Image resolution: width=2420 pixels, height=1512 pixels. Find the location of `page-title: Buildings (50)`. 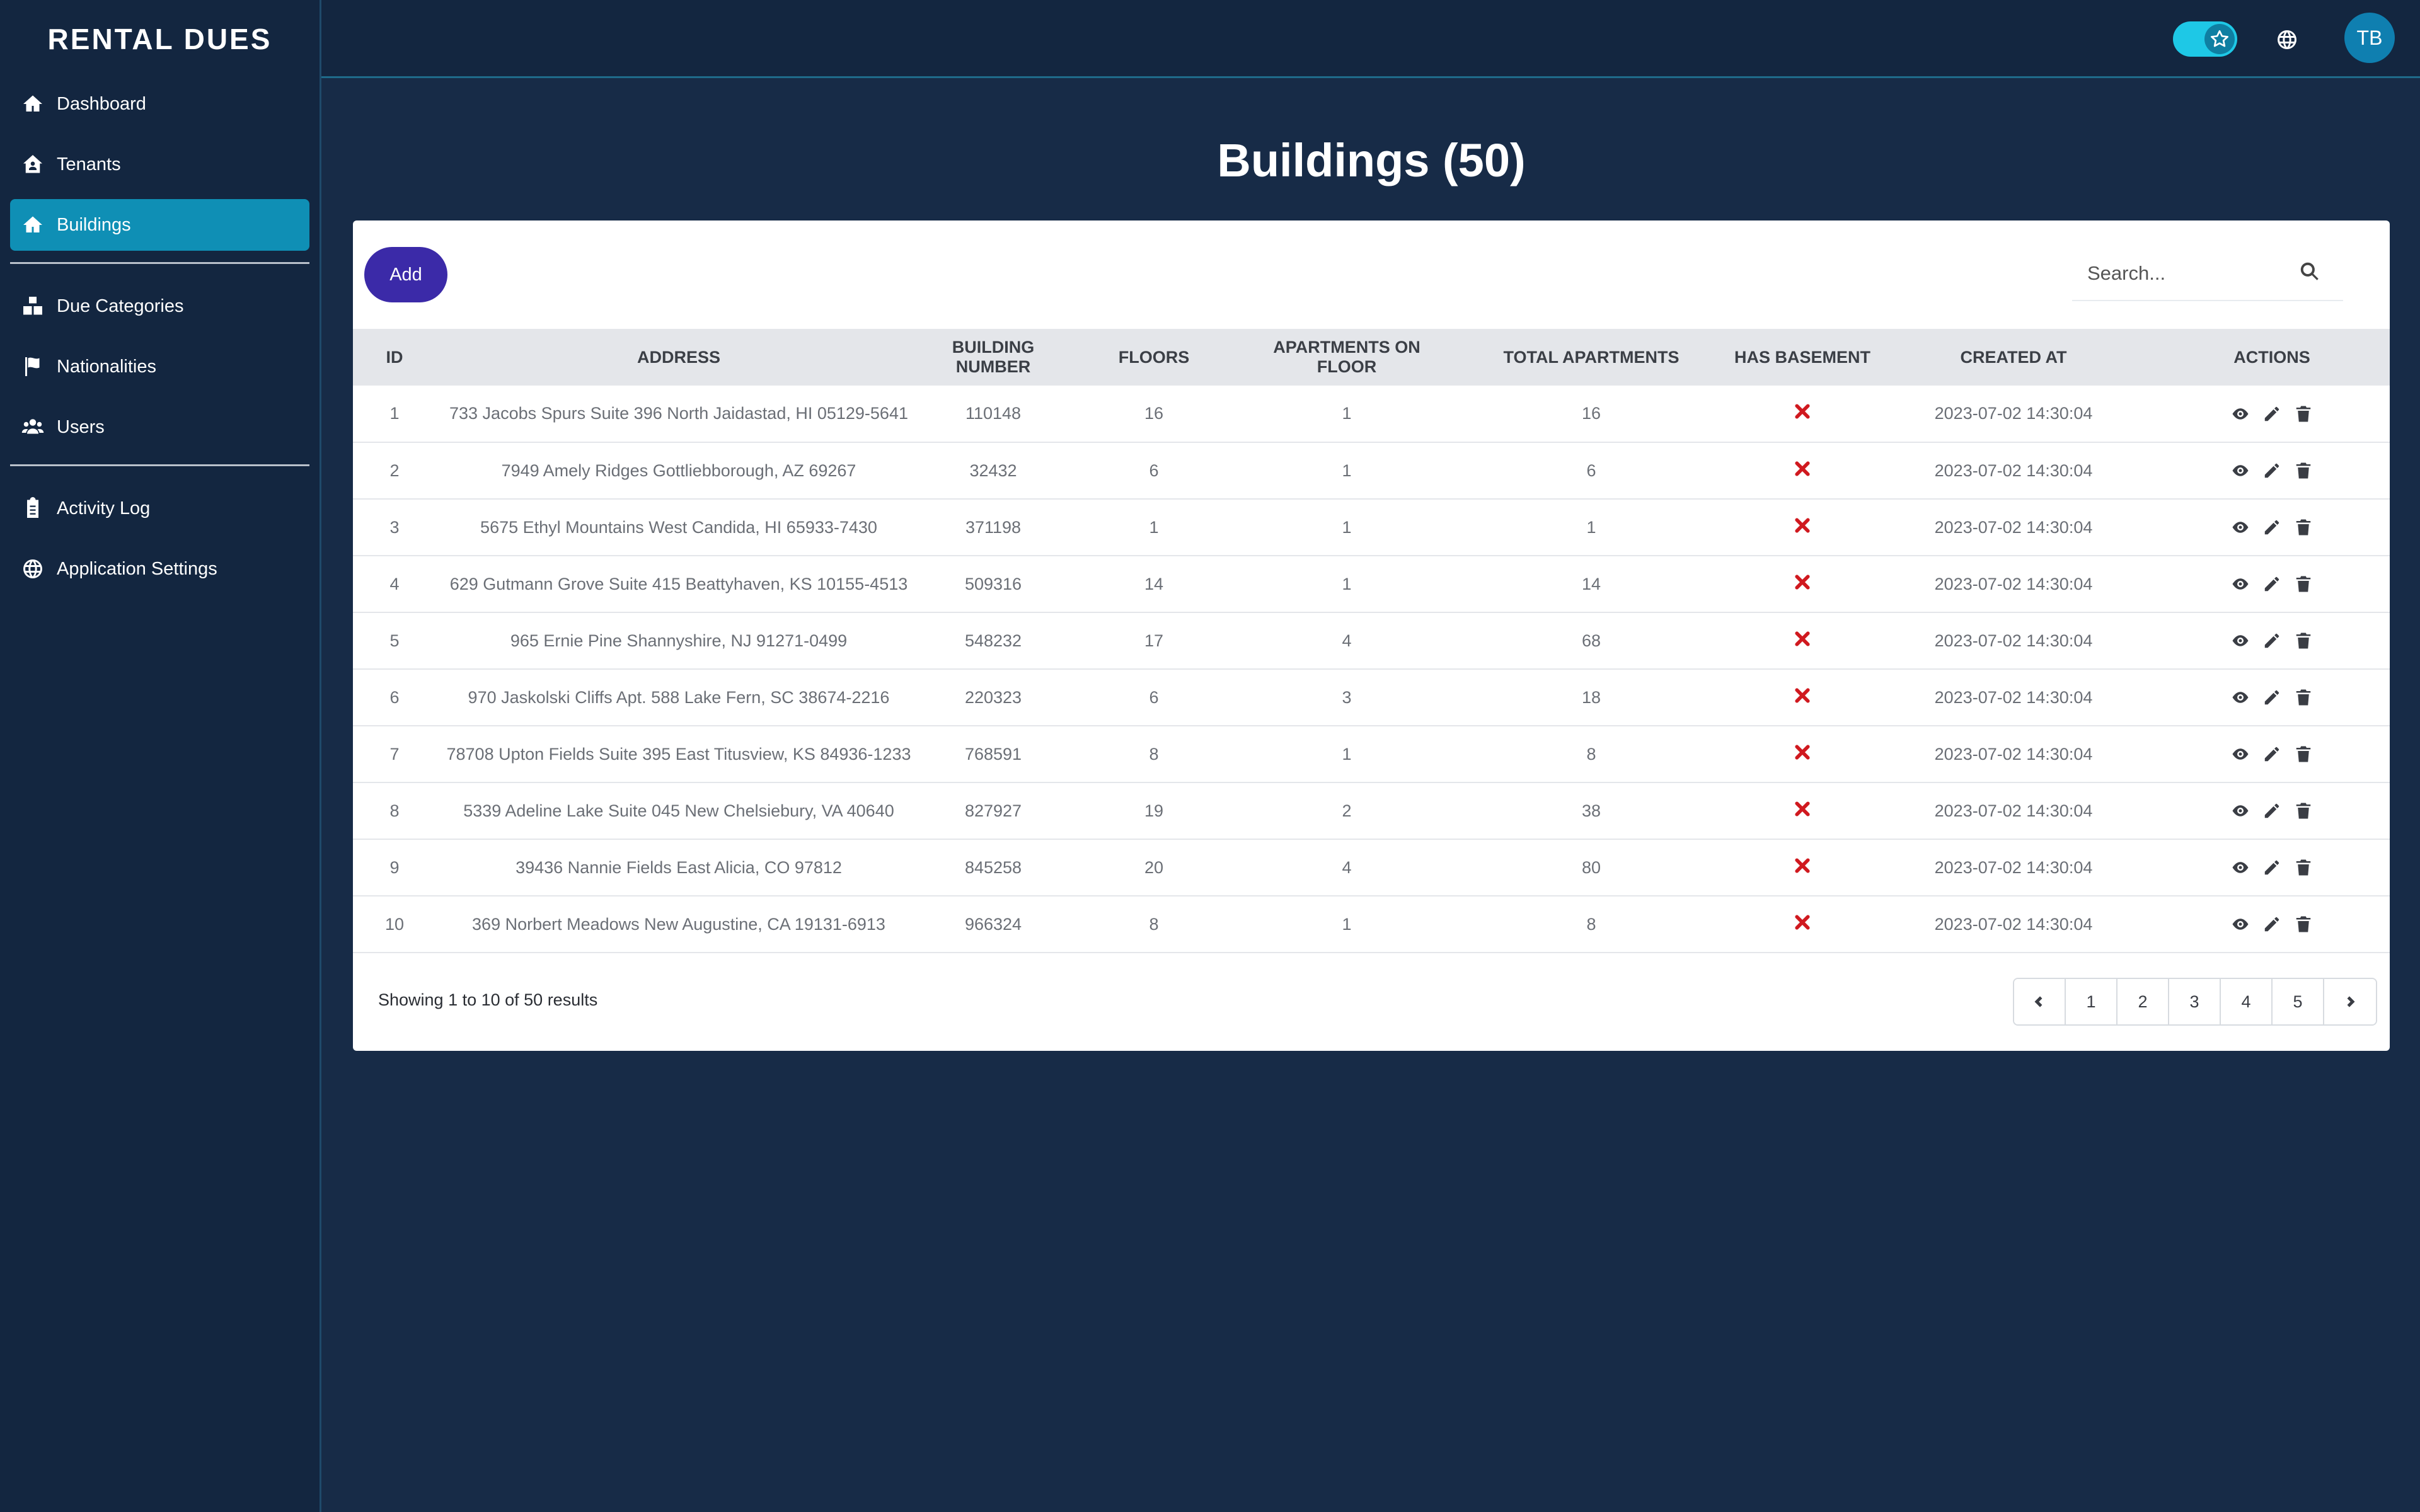

page-title: Buildings (50) is located at coordinates (1371, 160).